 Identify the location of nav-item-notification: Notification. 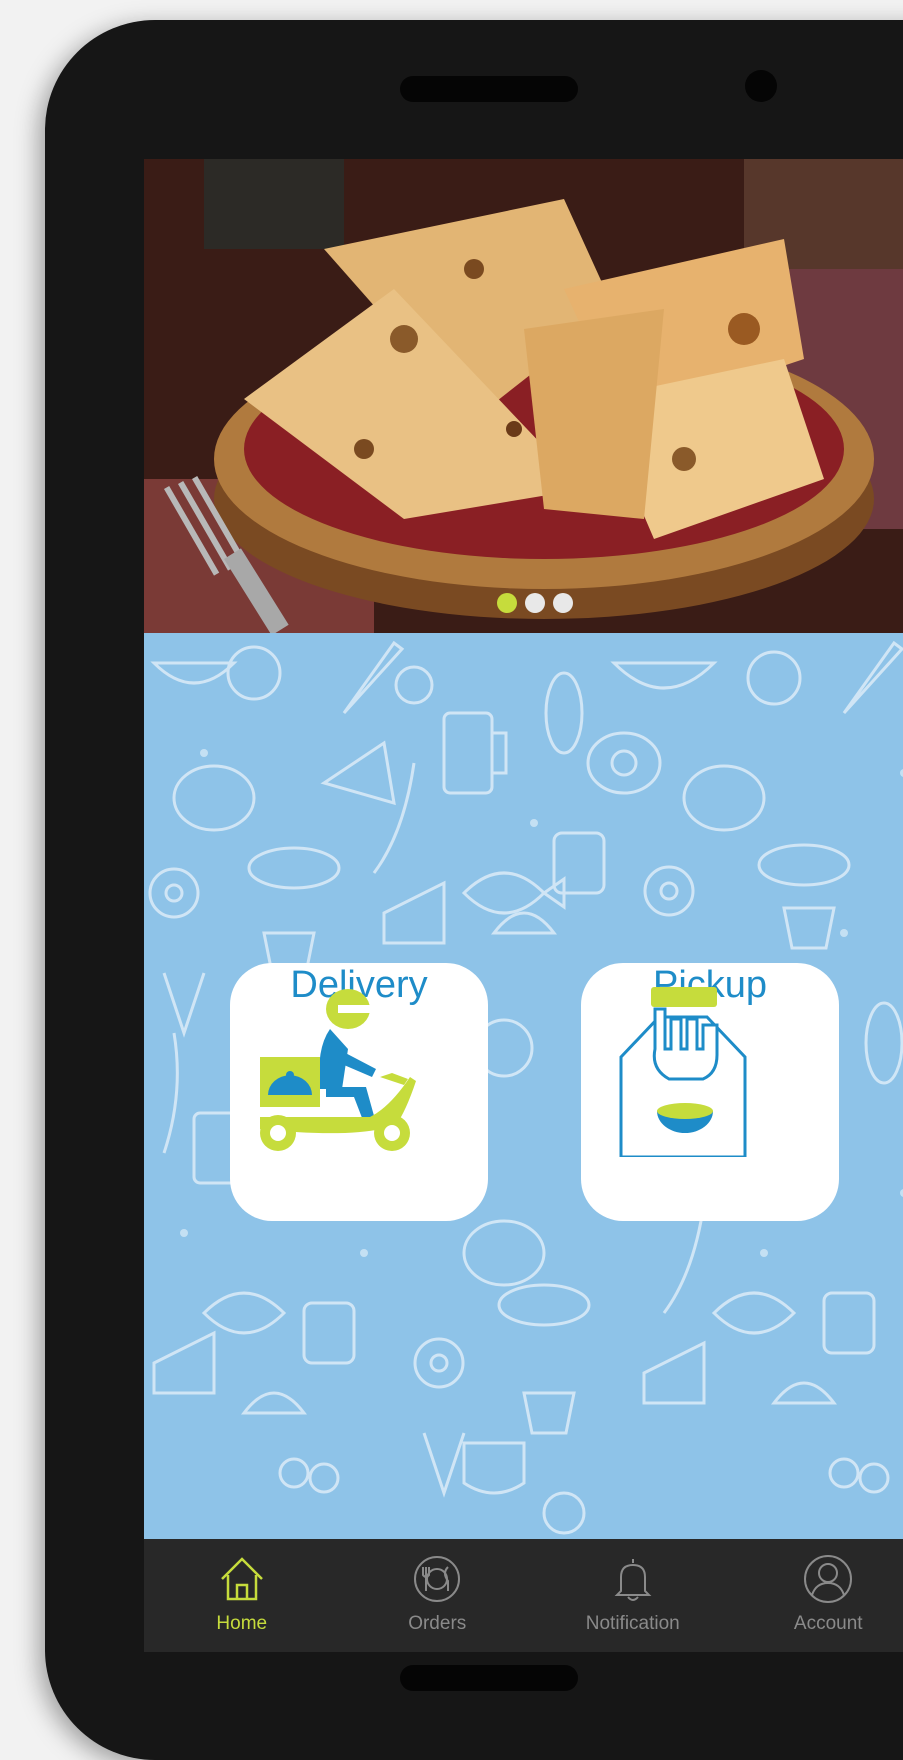
(633, 1595).